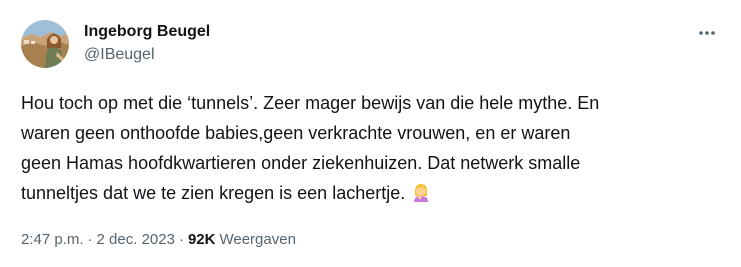 The image size is (741, 267). What do you see at coordinates (147, 32) in the screenshot?
I see `author-display-name: Ingeborg Beugel` at bounding box center [147, 32].